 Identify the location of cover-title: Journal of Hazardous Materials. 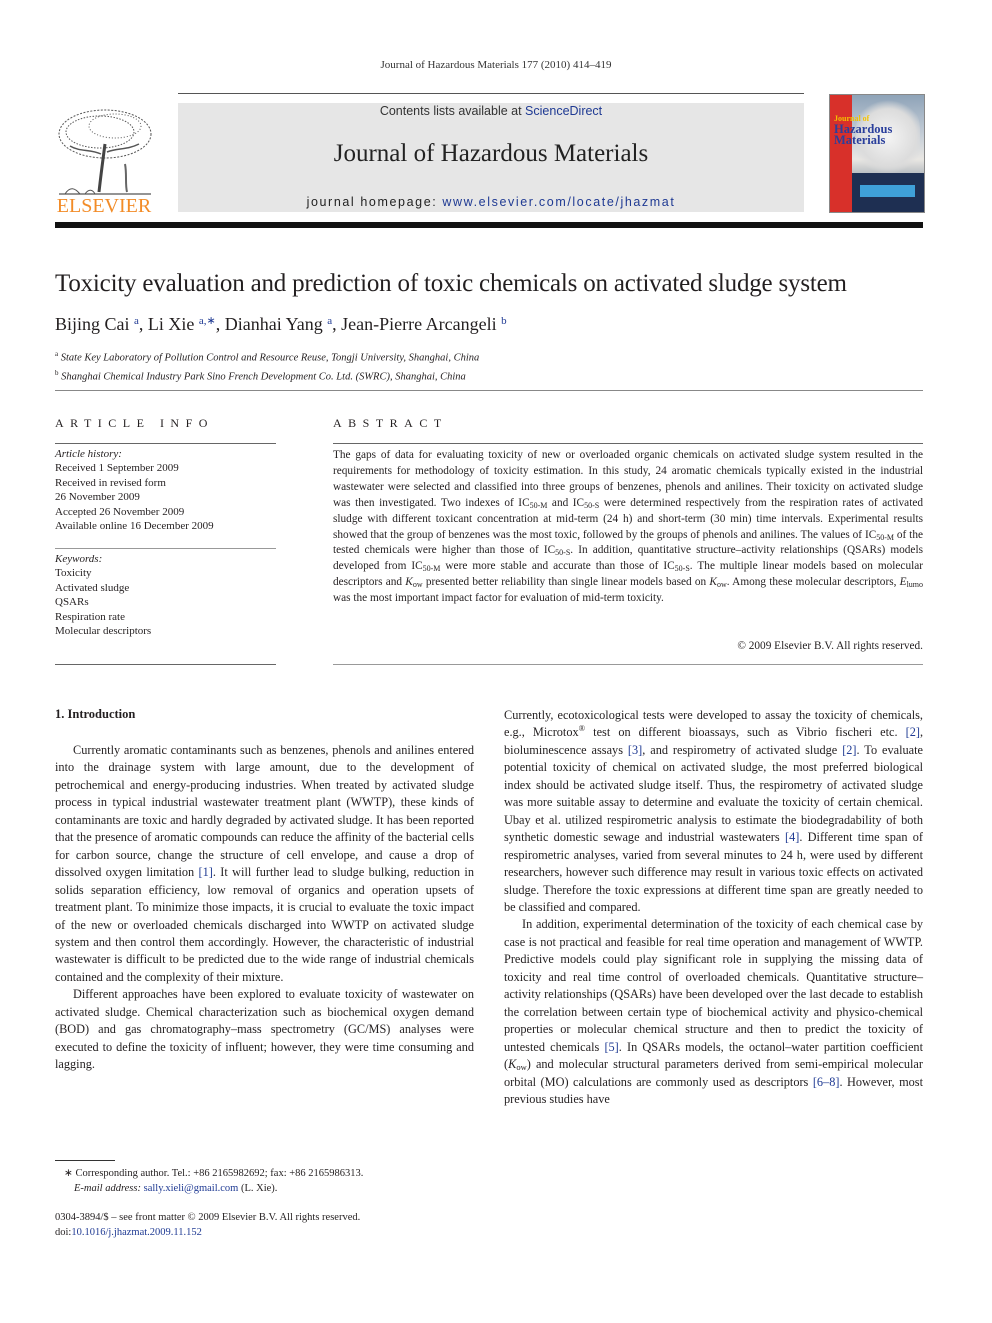
(878, 129).